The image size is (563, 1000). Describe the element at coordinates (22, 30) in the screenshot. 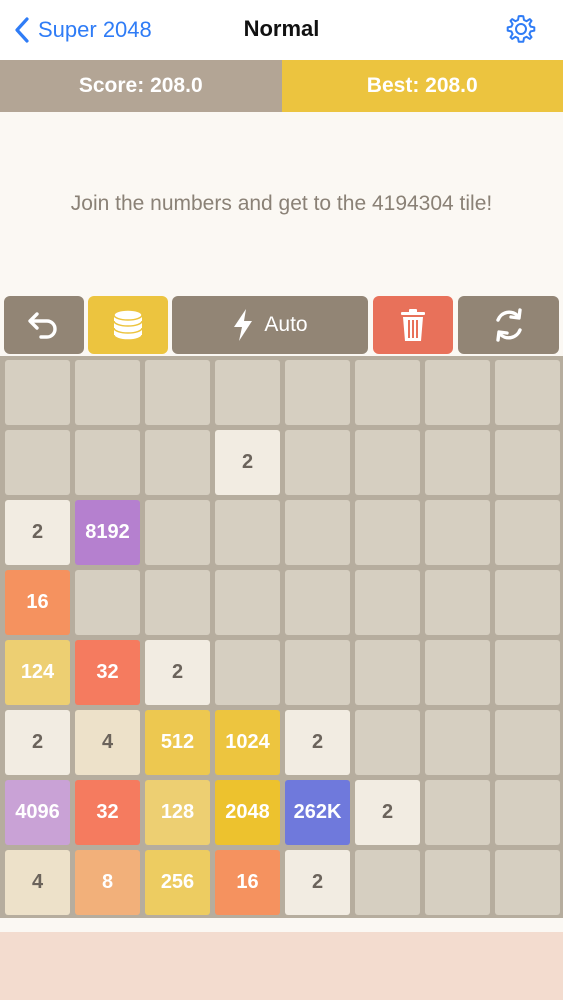

I see `chevron-left-icon` at that location.